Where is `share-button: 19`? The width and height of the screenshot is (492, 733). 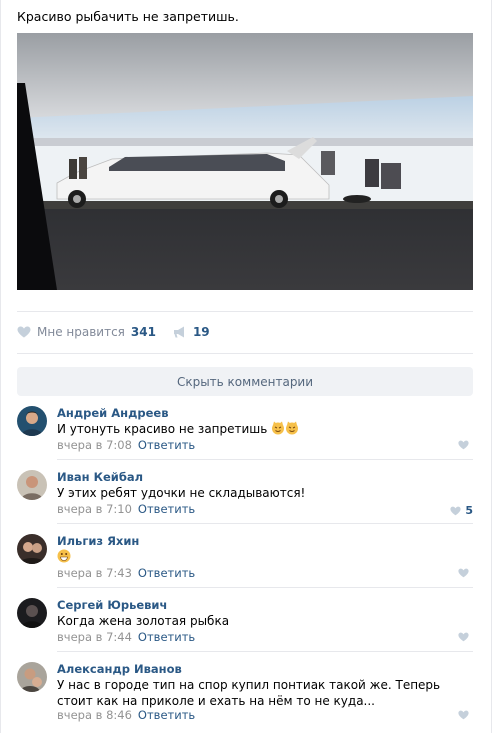 share-button: 19 is located at coordinates (191, 332).